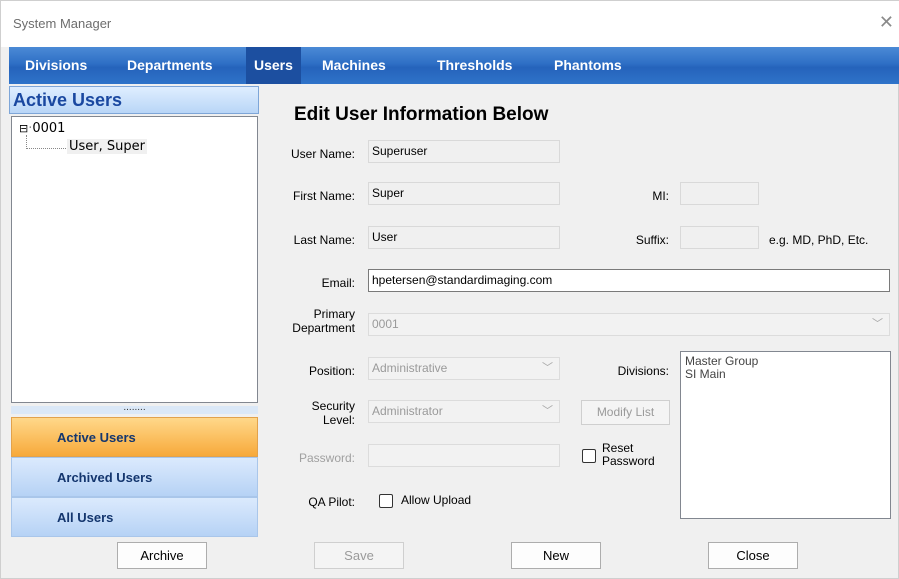  What do you see at coordinates (134, 437) in the screenshot?
I see `nav-active-users: Active Users` at bounding box center [134, 437].